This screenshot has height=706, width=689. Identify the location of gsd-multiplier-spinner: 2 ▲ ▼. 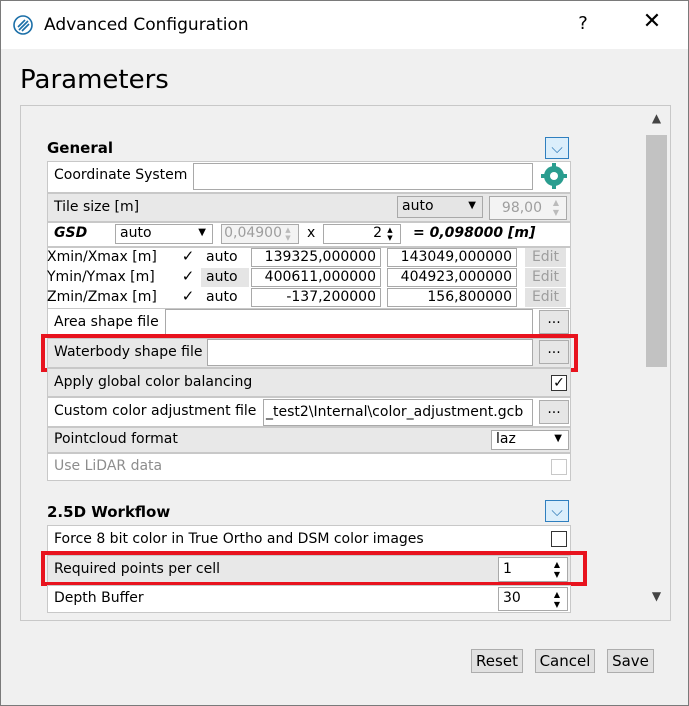
(362, 234).